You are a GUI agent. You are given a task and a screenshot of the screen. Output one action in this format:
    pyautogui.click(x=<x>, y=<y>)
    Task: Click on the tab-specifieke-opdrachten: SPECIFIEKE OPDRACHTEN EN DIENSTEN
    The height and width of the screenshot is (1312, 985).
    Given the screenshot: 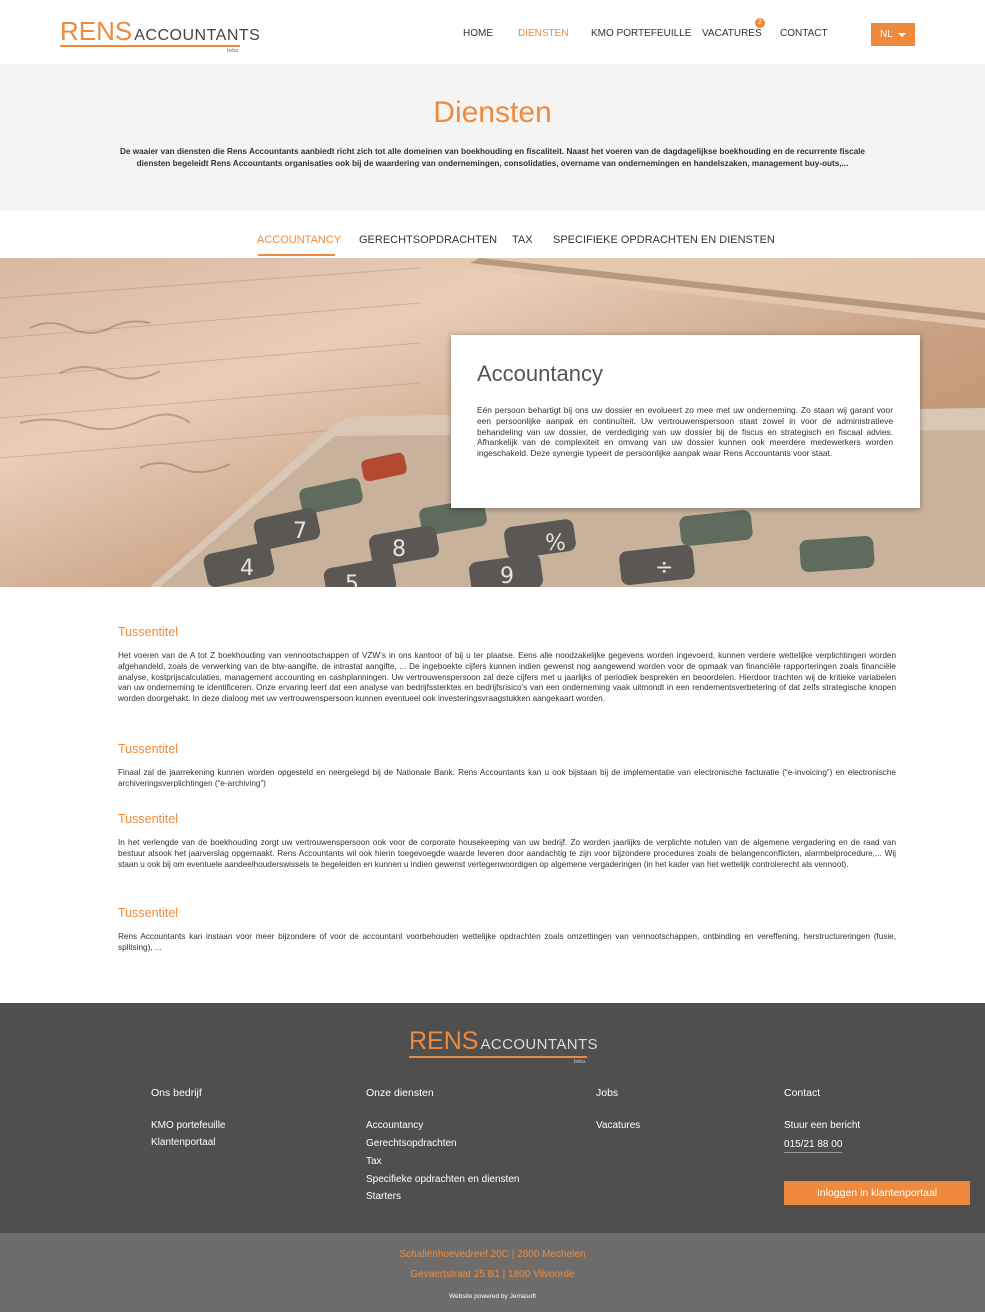 What is the action you would take?
    pyautogui.click(x=664, y=240)
    